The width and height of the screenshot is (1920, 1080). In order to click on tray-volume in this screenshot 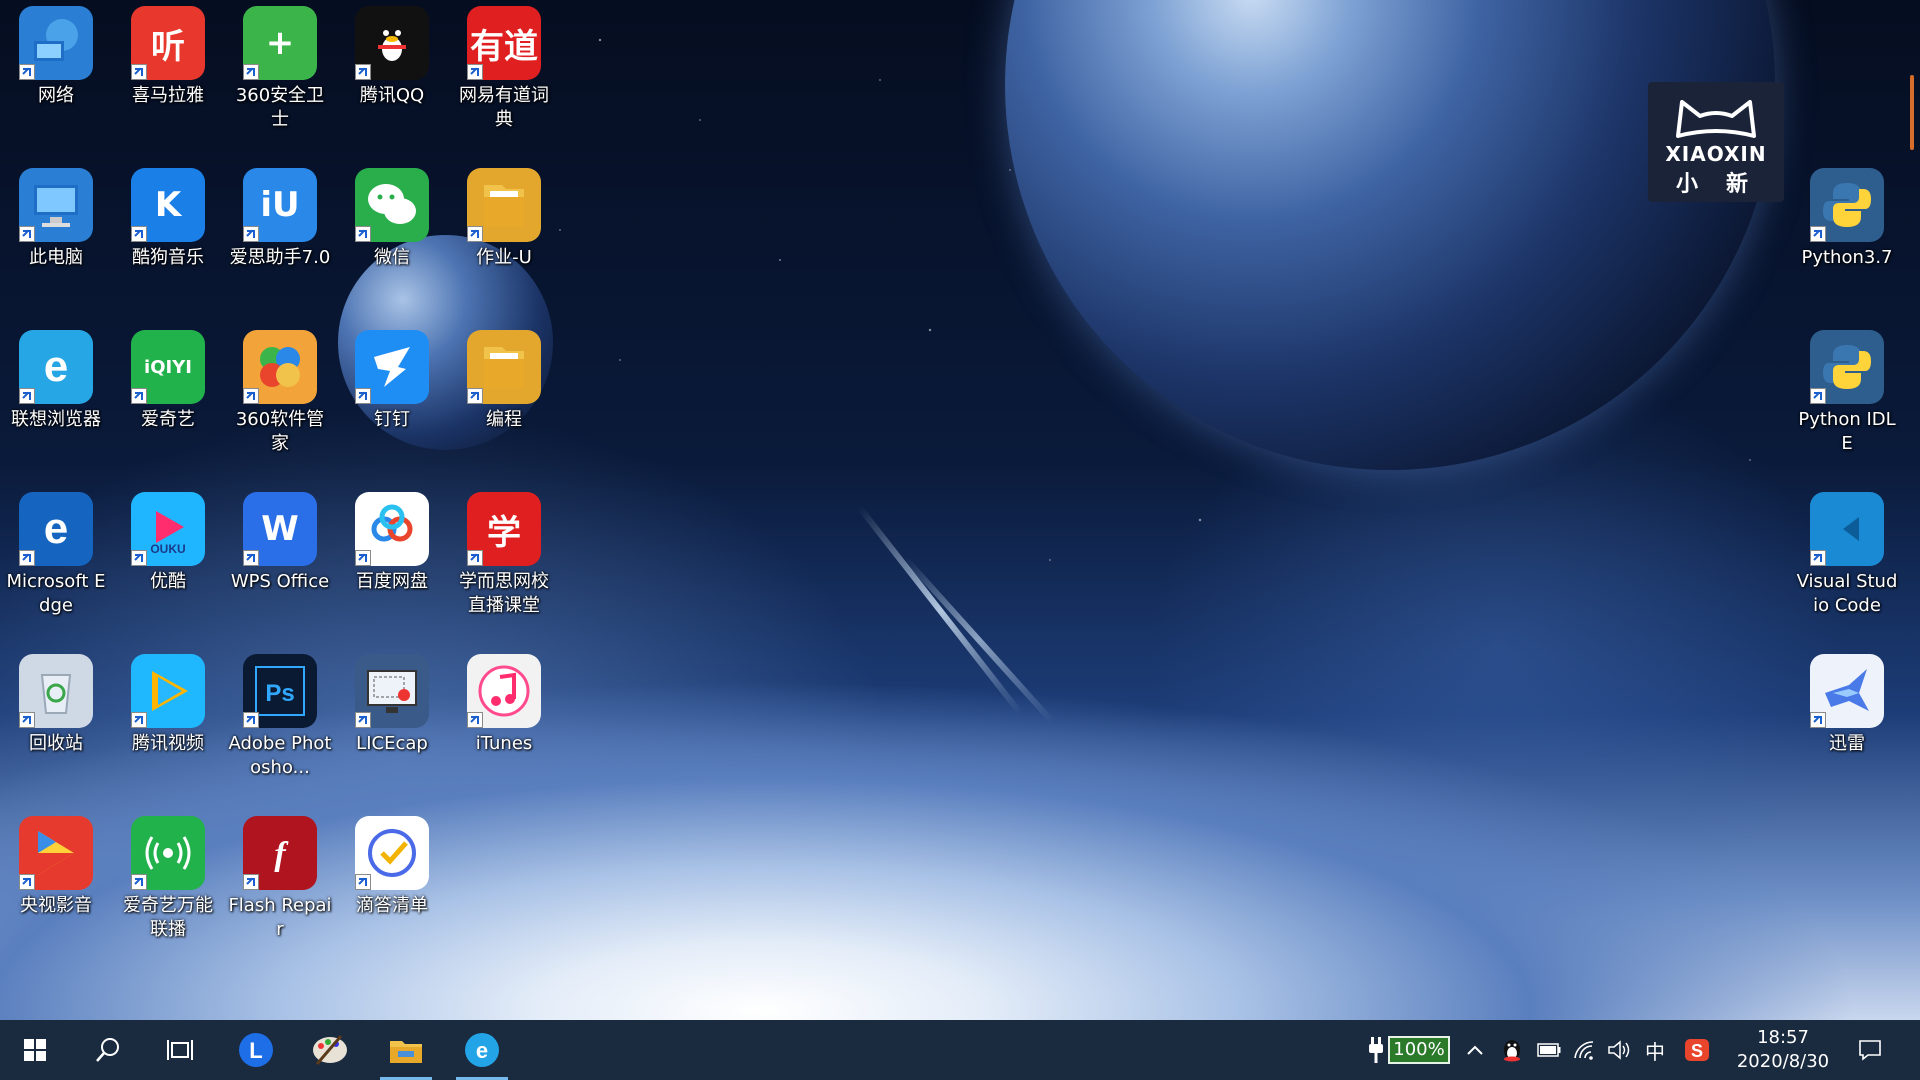, I will do `click(1619, 1050)`.